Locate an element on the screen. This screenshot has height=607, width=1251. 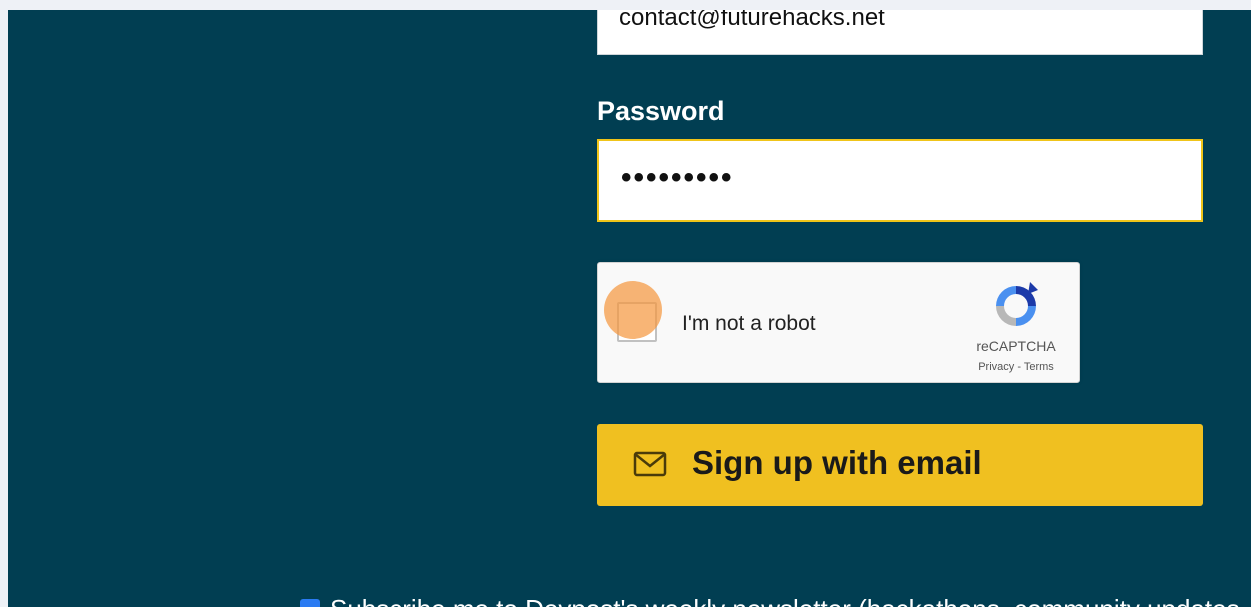
password-field: ••••••••• is located at coordinates (900, 180).